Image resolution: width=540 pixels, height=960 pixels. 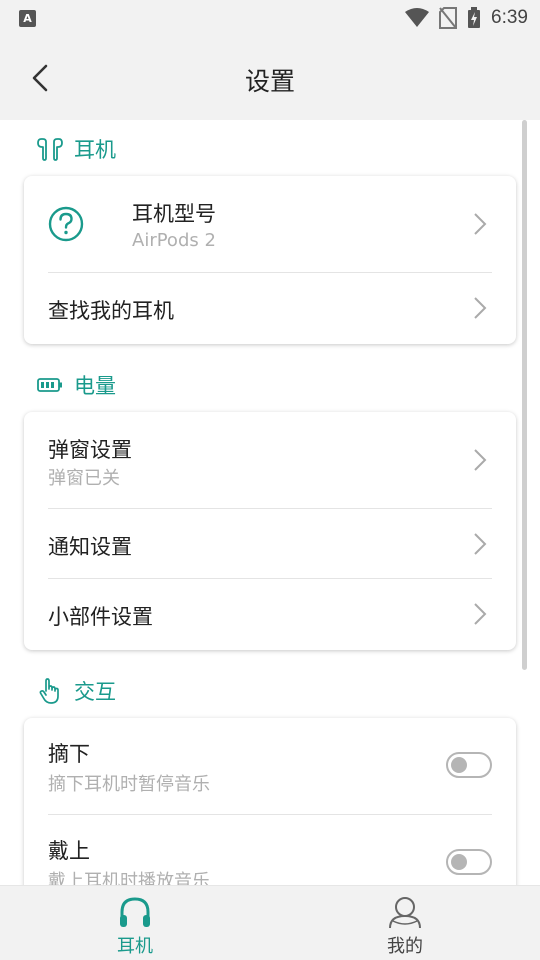 I want to click on row-subtitle: 戴上耳机时播放音乐, so click(x=129, y=878).